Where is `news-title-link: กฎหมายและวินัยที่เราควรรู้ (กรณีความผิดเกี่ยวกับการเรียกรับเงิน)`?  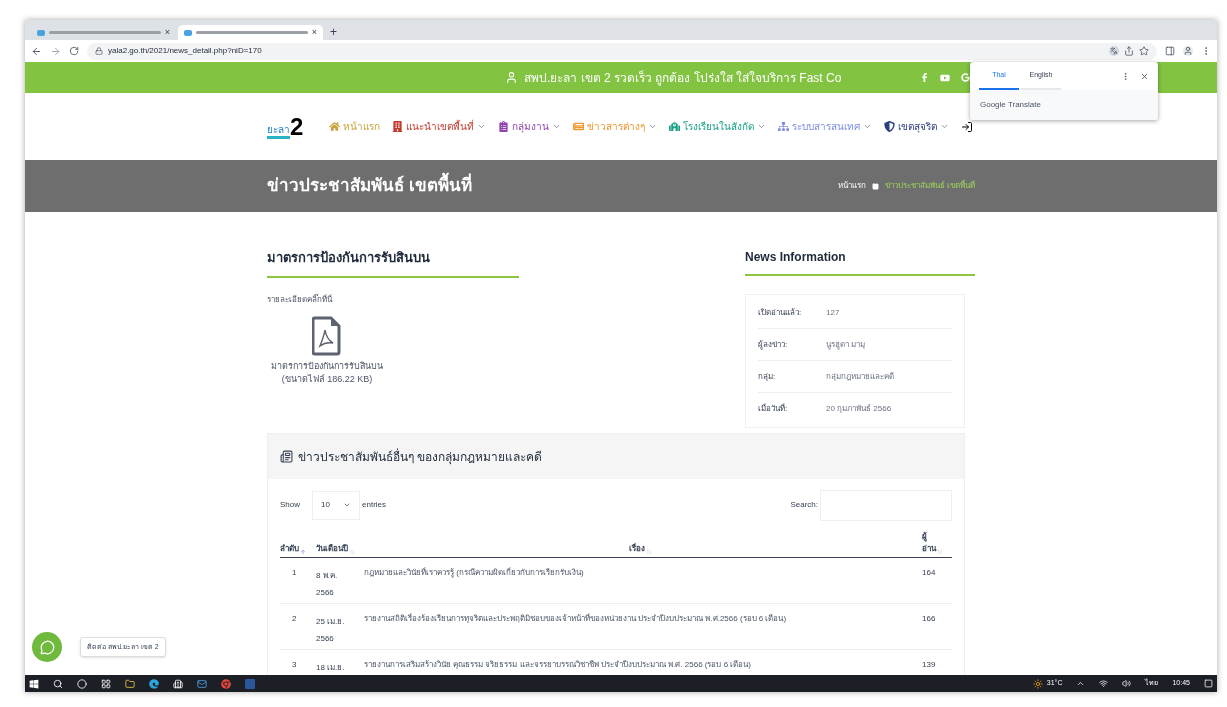 news-title-link: กฎหมายและวินัยที่เราควรรู้ (กรณีความผิดเกี่ยวกับการเรียกรับเงิน) is located at coordinates (640, 580).